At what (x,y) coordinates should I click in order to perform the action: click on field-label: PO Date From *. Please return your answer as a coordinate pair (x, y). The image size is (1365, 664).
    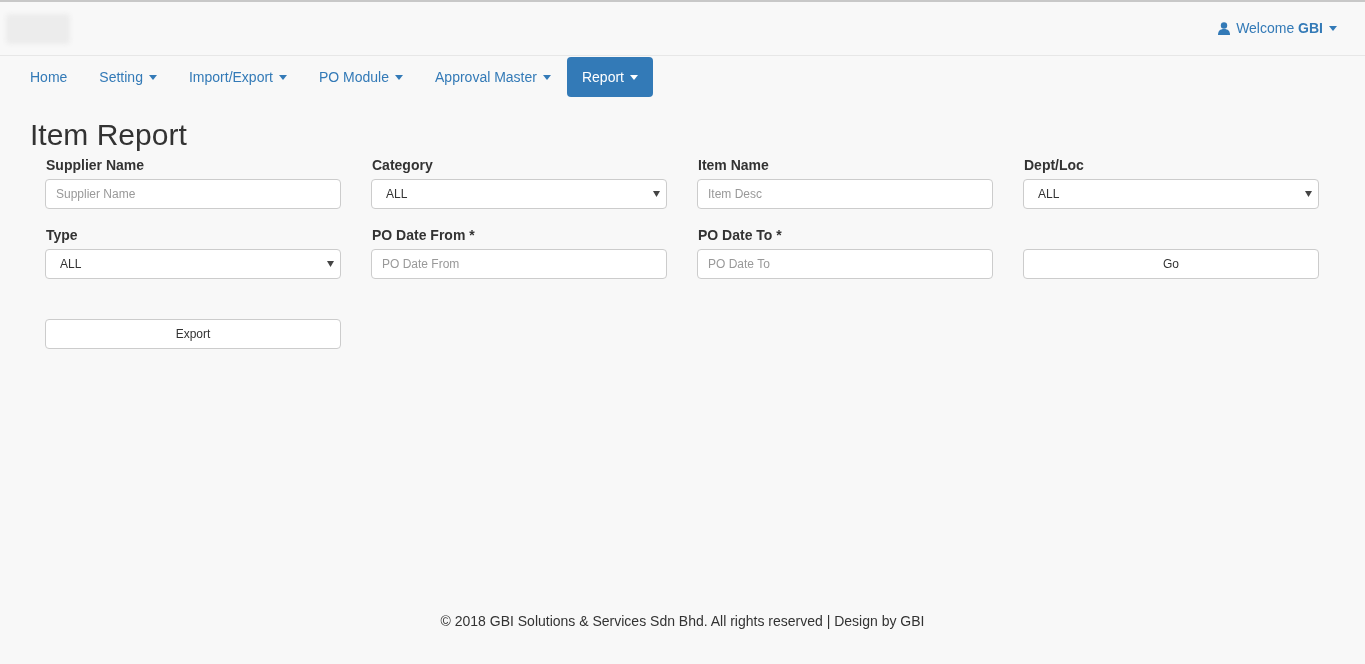
    Looking at the image, I should click on (423, 235).